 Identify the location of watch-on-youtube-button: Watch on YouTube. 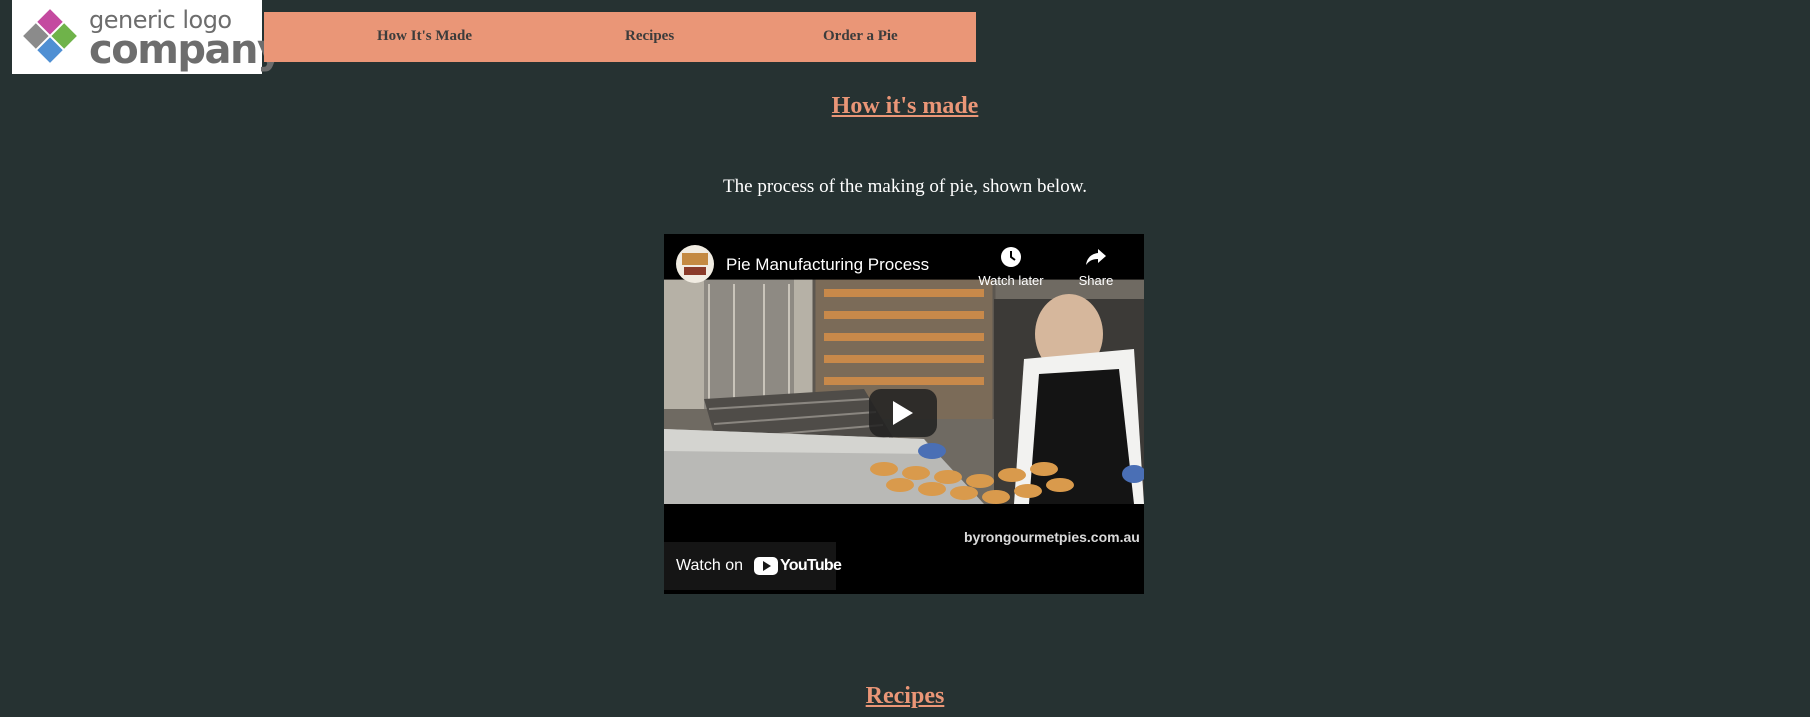
(753, 566).